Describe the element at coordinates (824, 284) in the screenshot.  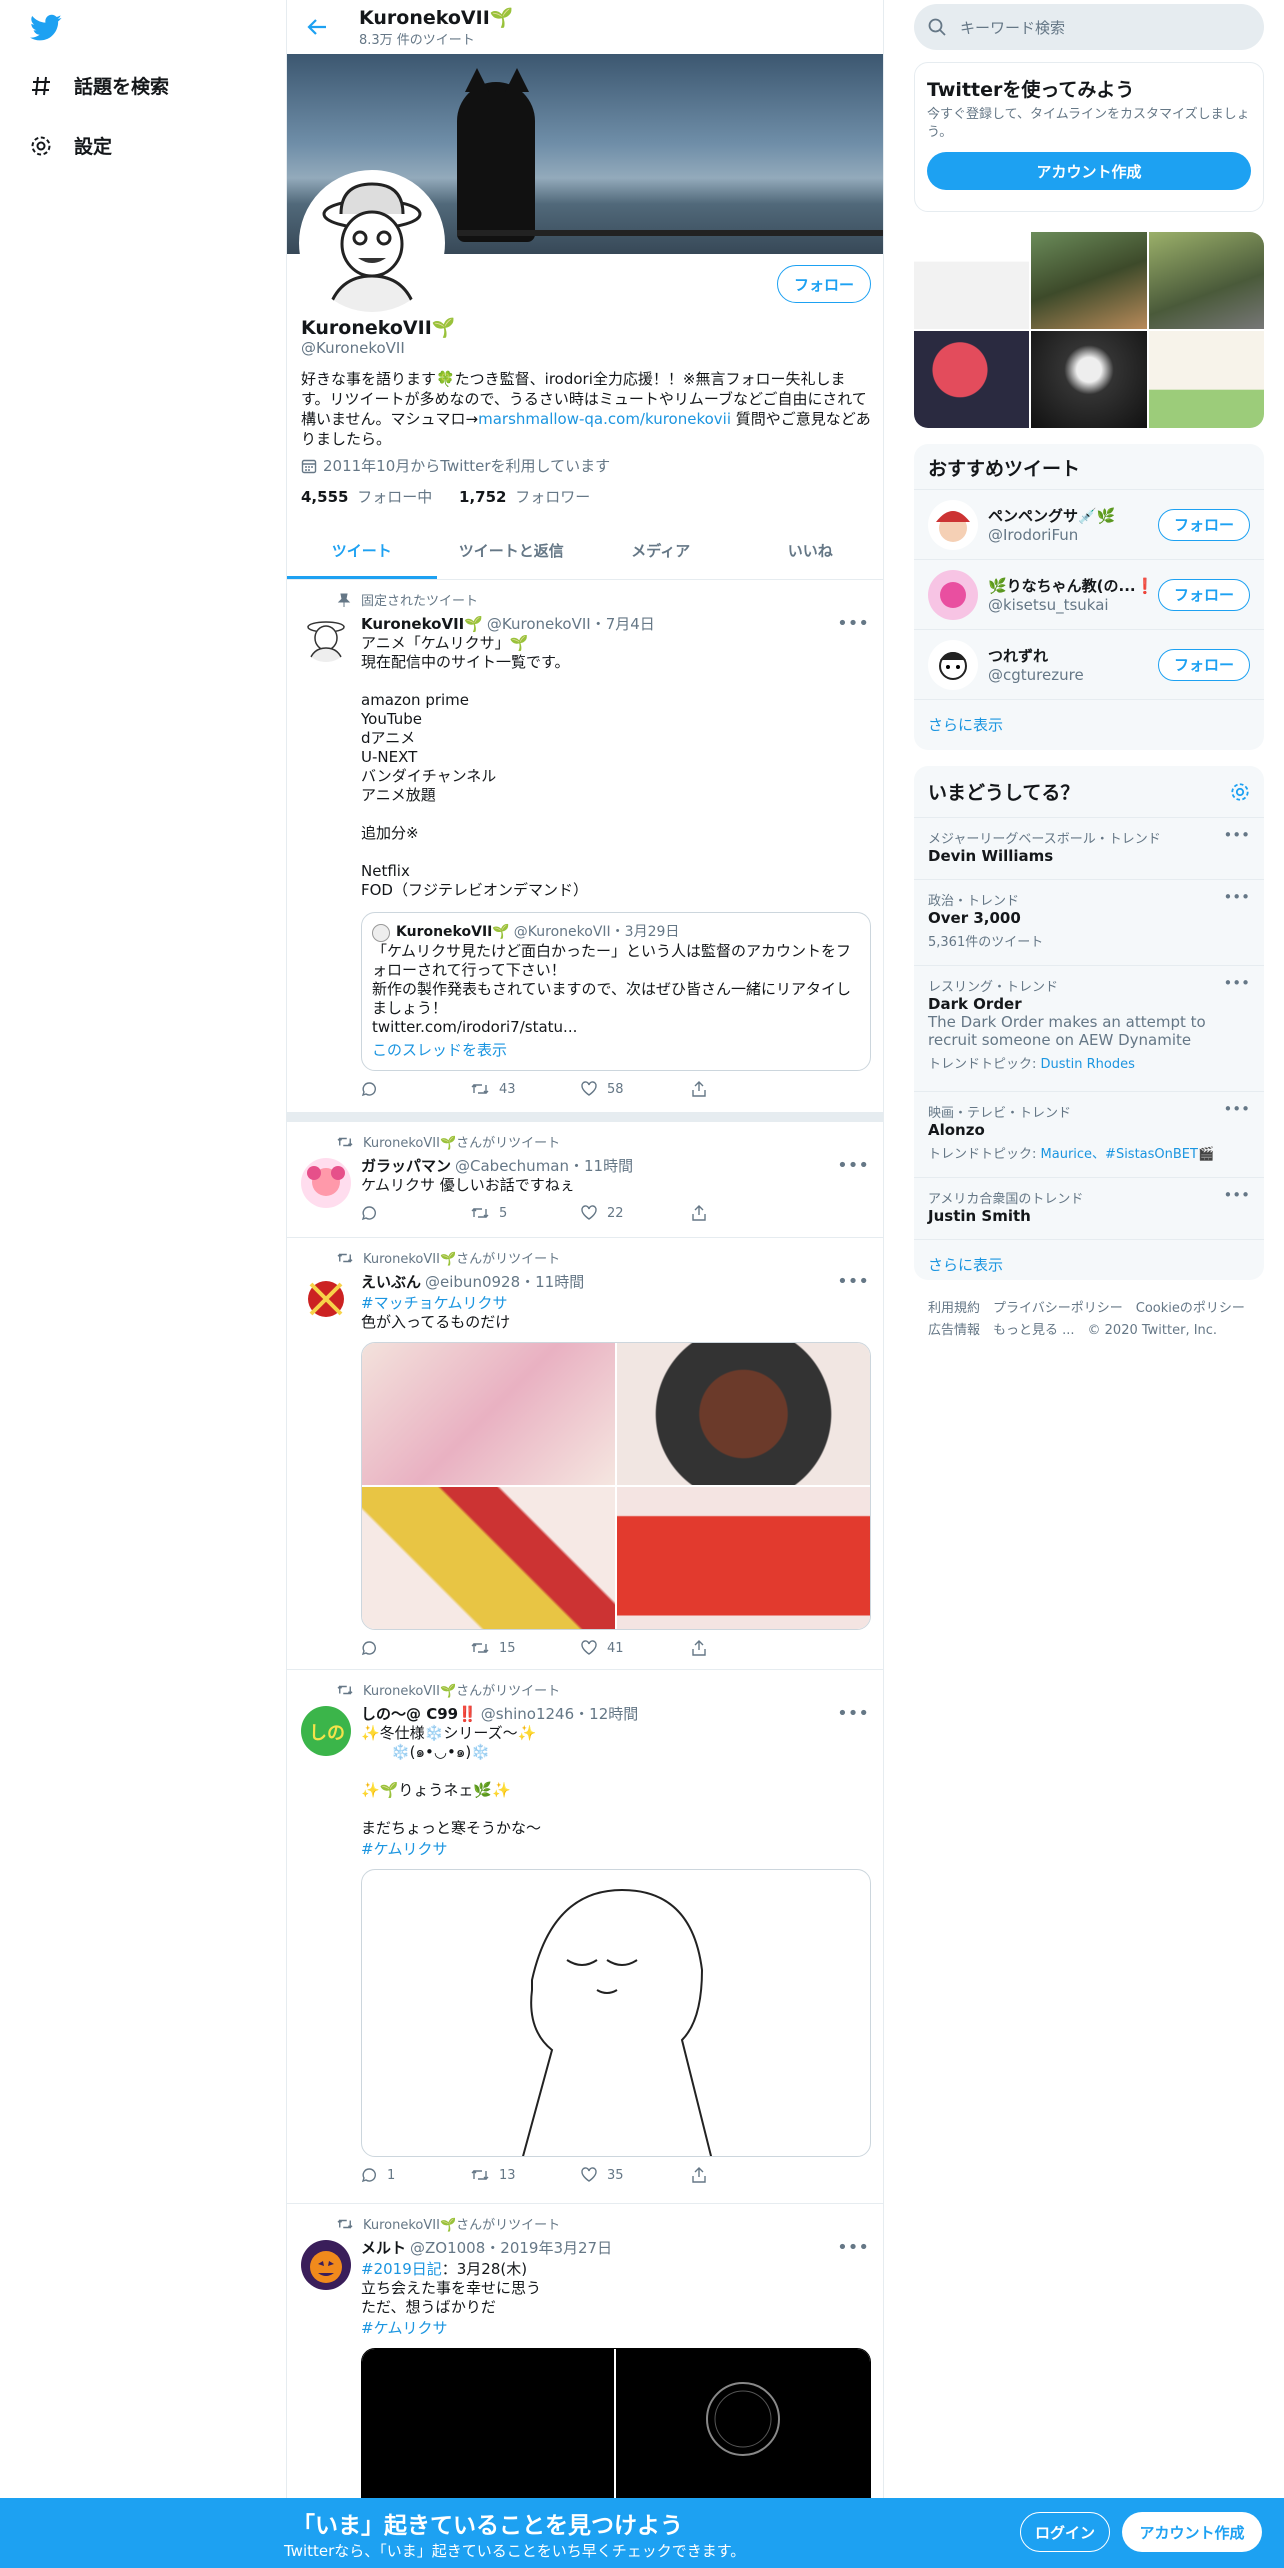
I see `profile-follow-button: フォロー` at that location.